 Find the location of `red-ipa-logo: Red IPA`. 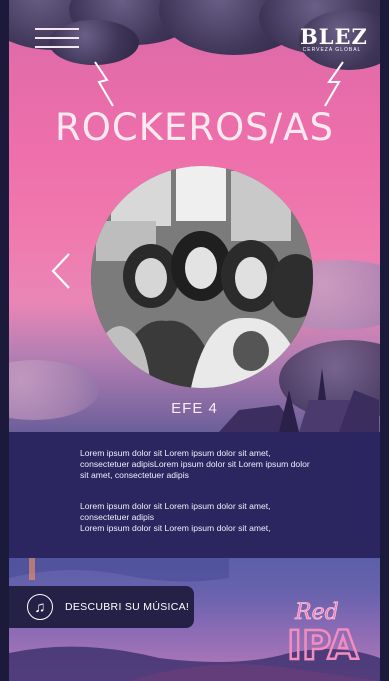

red-ipa-logo: Red IPA is located at coordinates (323, 634).